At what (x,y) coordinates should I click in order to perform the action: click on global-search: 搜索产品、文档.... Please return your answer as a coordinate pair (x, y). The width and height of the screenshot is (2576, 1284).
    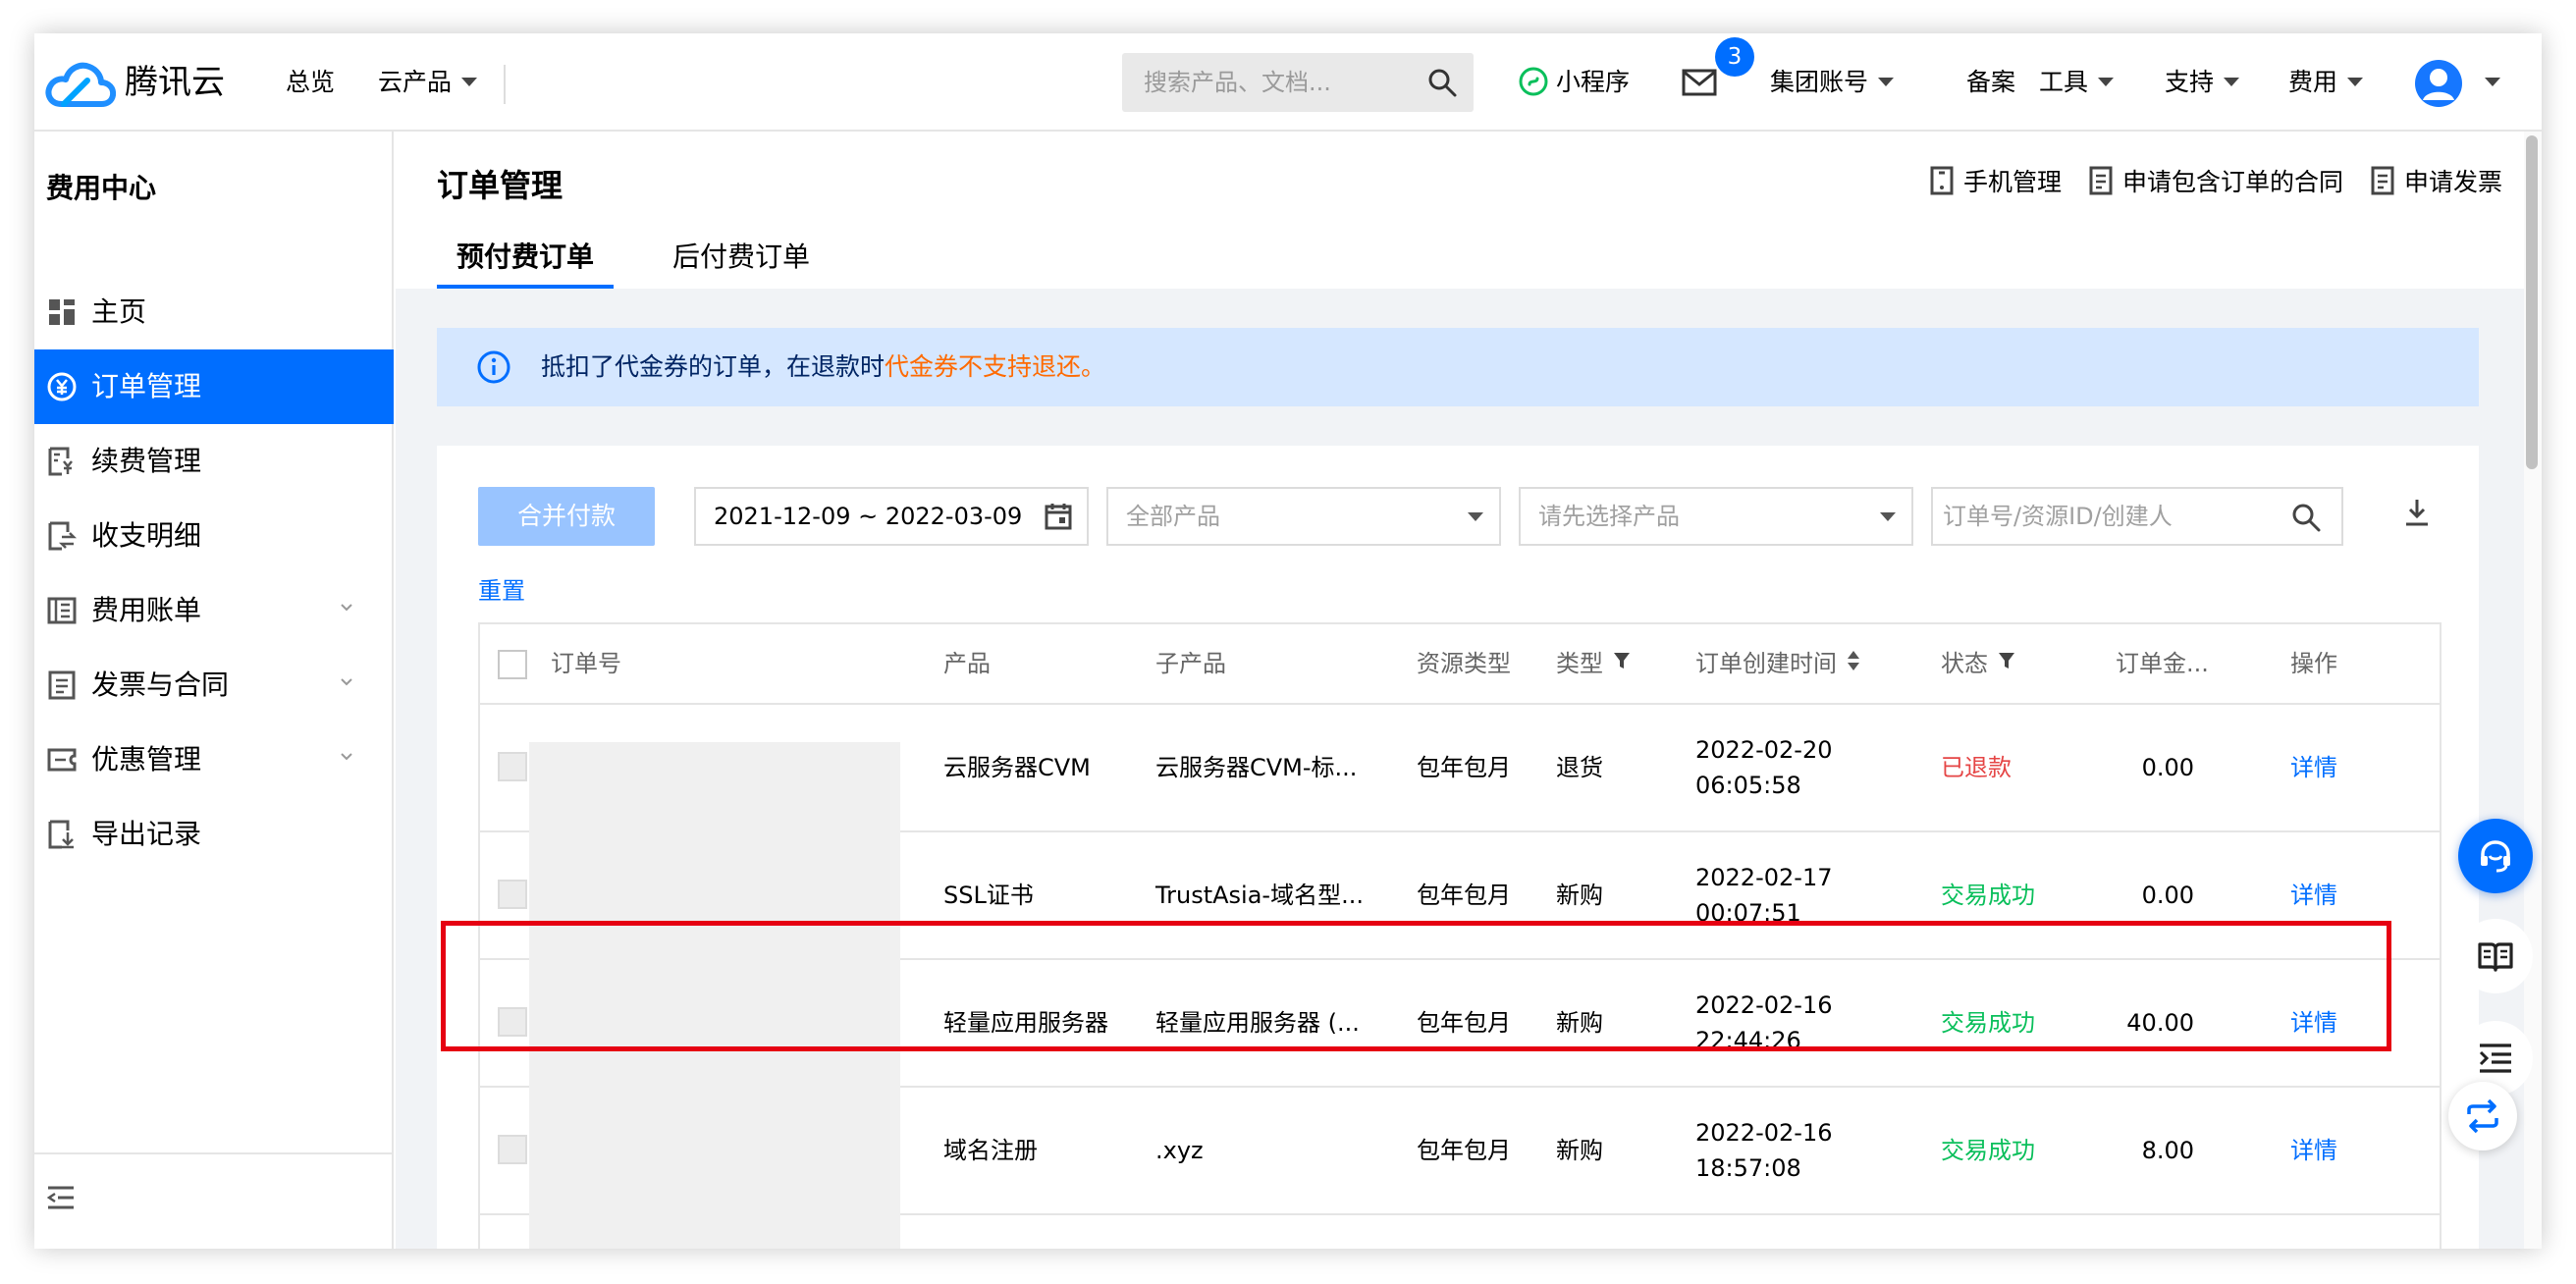
    Looking at the image, I should click on (1298, 82).